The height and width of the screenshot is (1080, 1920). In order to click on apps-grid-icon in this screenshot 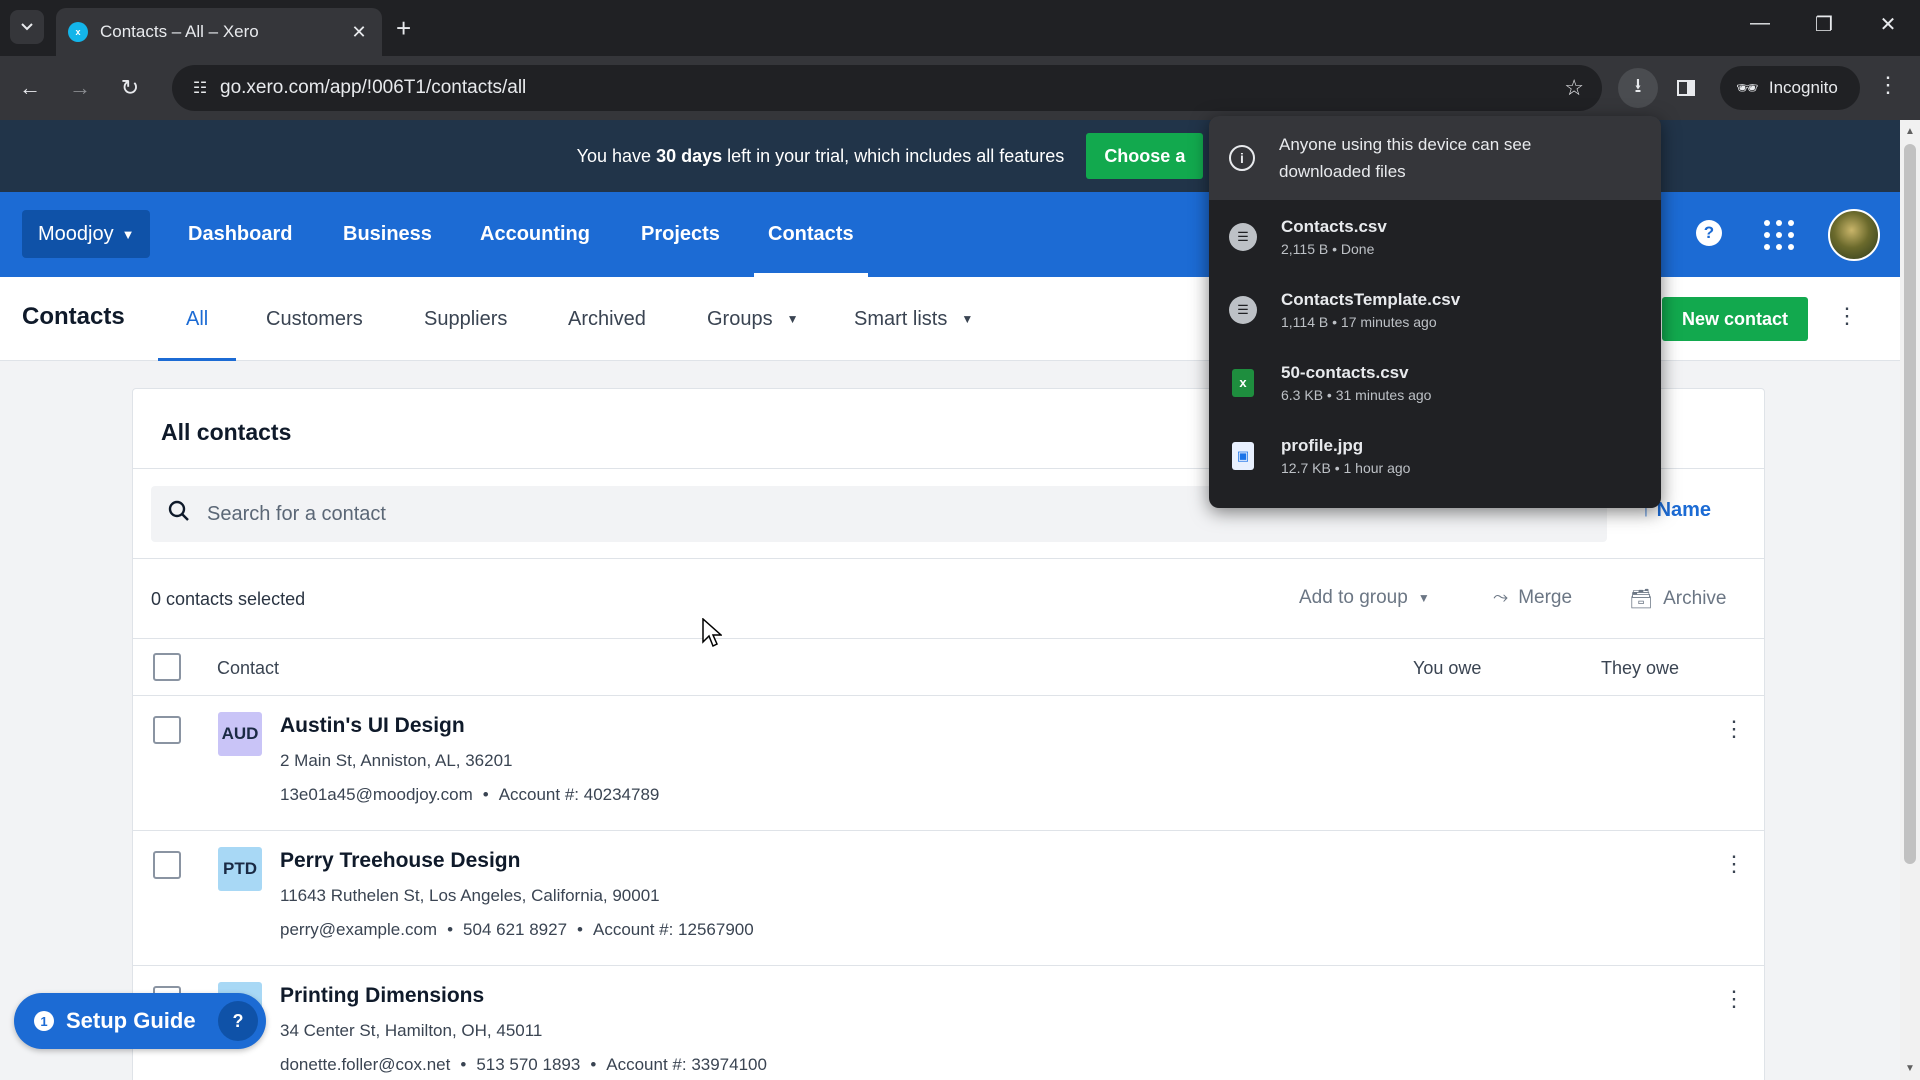, I will do `click(1779, 235)`.